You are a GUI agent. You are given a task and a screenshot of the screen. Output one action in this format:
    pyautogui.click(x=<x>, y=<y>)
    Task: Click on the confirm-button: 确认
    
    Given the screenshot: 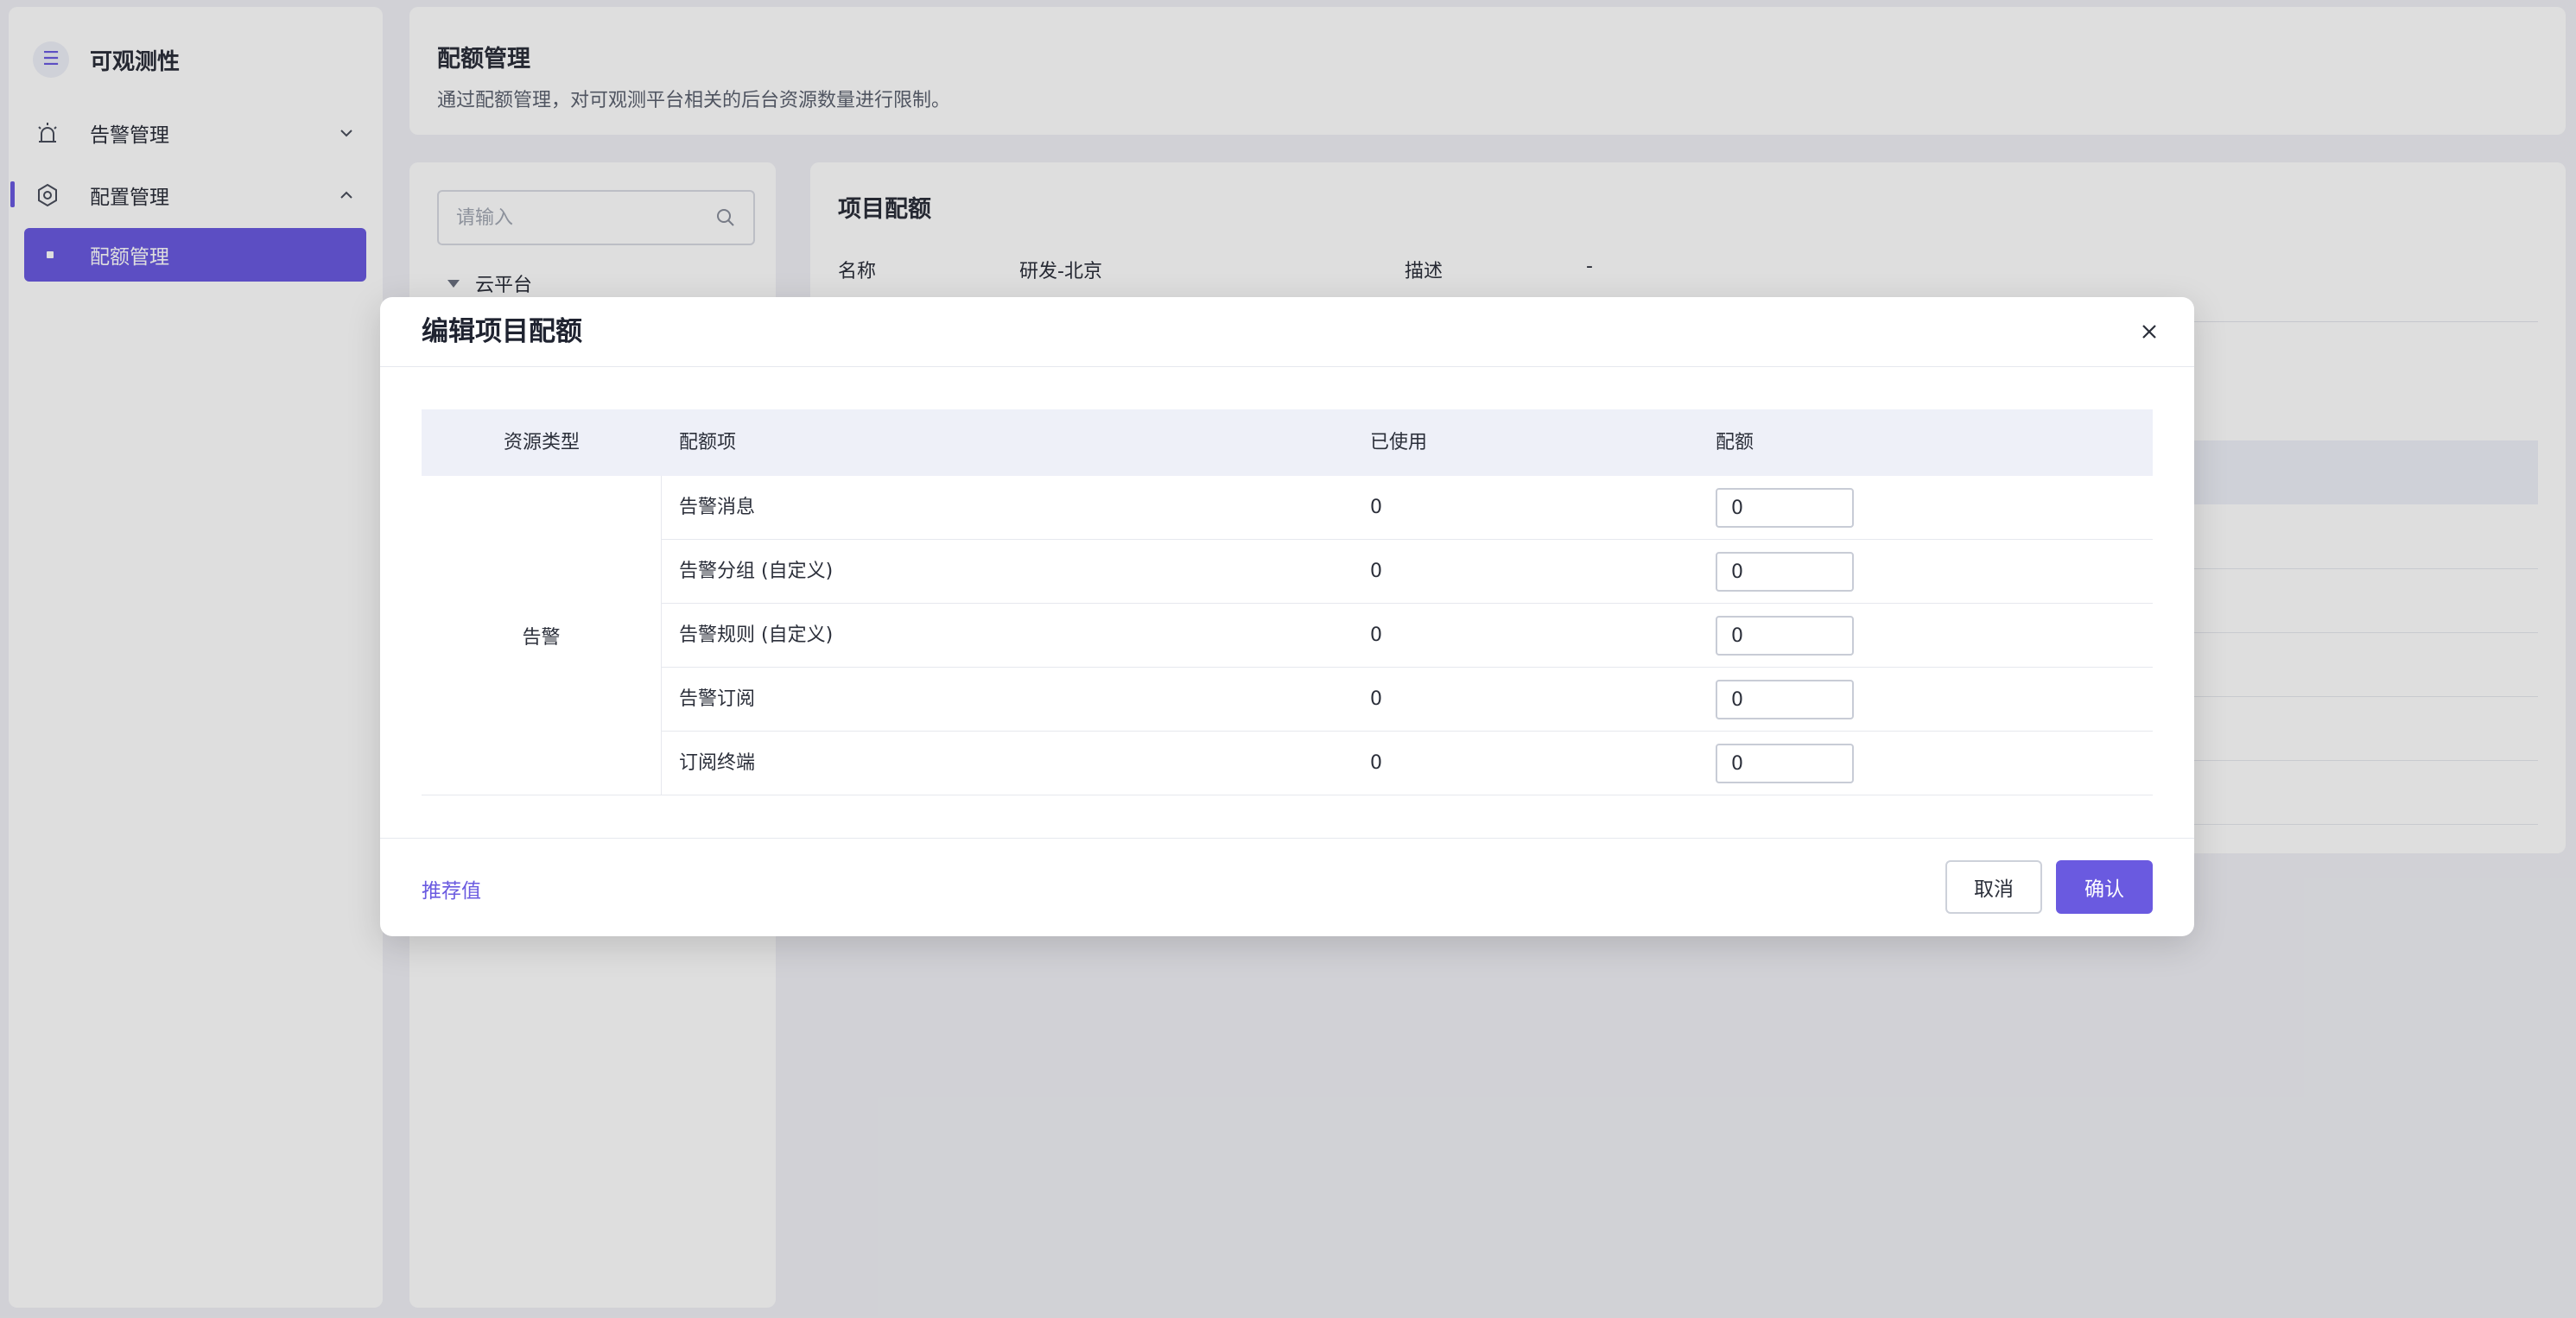 What is the action you would take?
    pyautogui.click(x=2104, y=887)
    